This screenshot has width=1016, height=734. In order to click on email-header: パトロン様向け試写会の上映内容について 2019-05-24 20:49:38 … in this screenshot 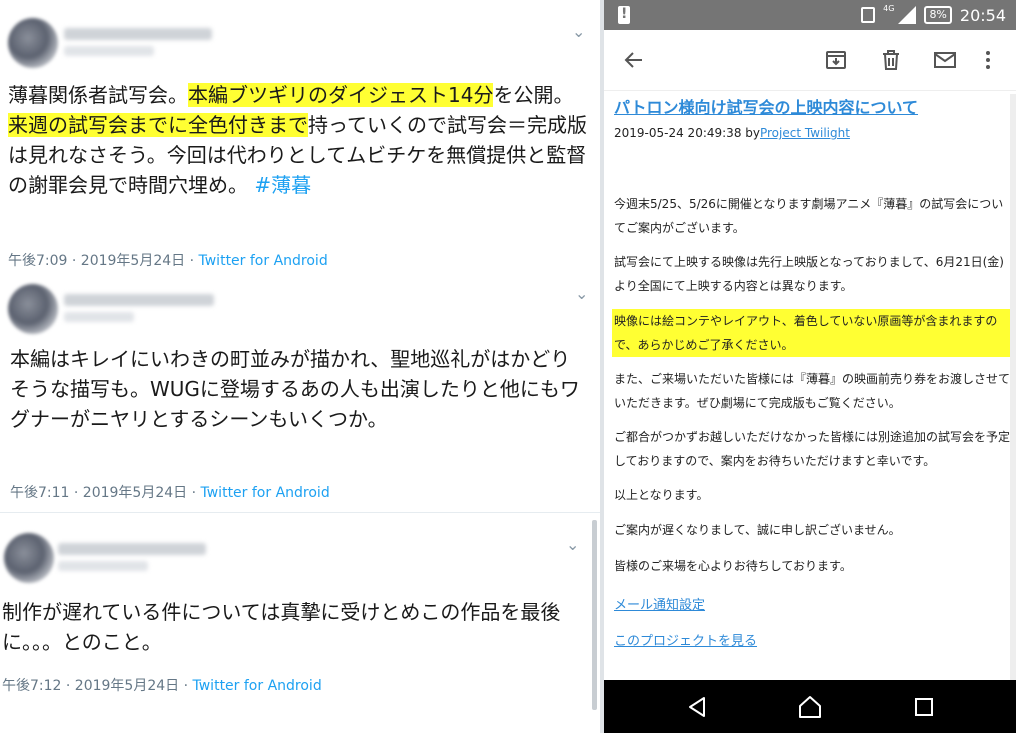, I will do `click(812, 118)`.